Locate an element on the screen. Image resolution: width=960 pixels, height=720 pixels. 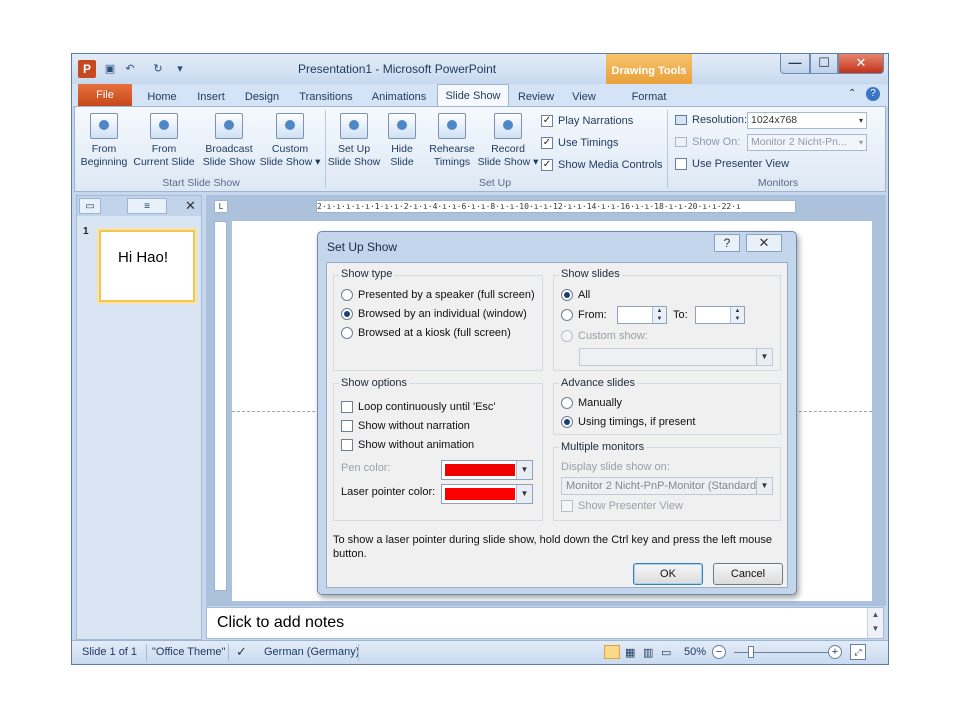
rehearse-timings-button: Rehearse Timings is located at coordinates (452, 141).